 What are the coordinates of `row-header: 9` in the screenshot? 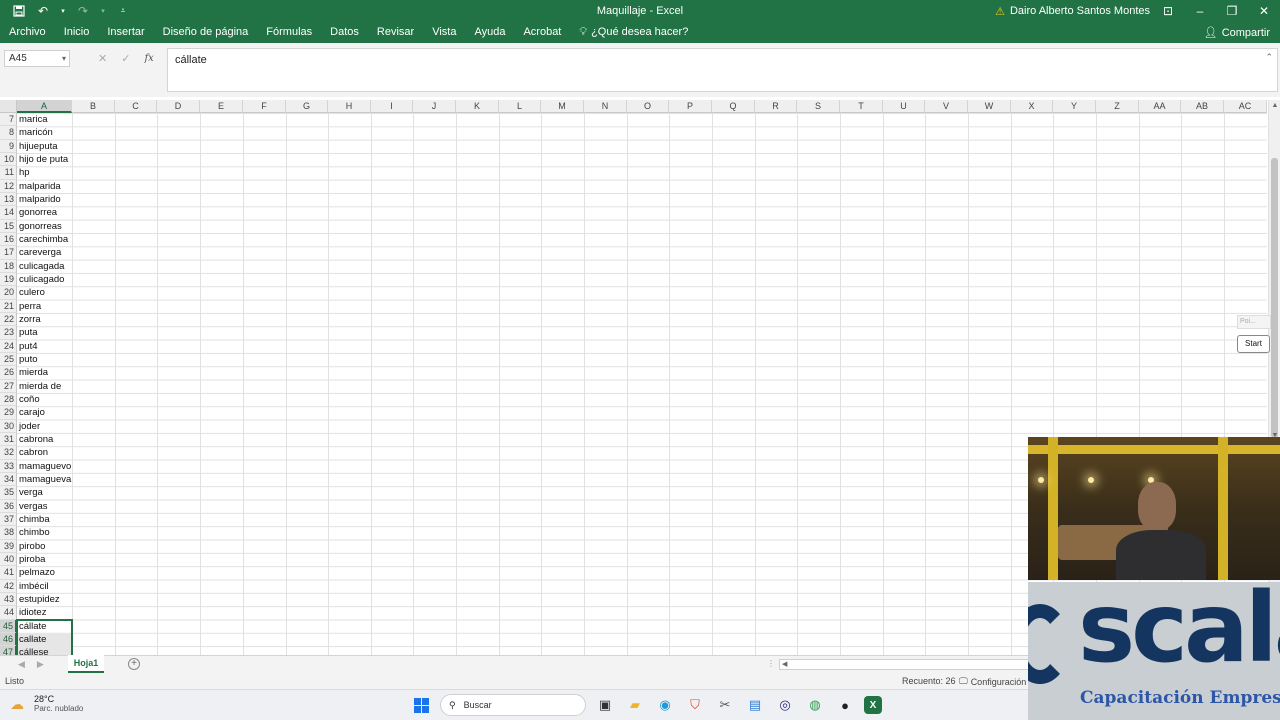 It's located at (8, 146).